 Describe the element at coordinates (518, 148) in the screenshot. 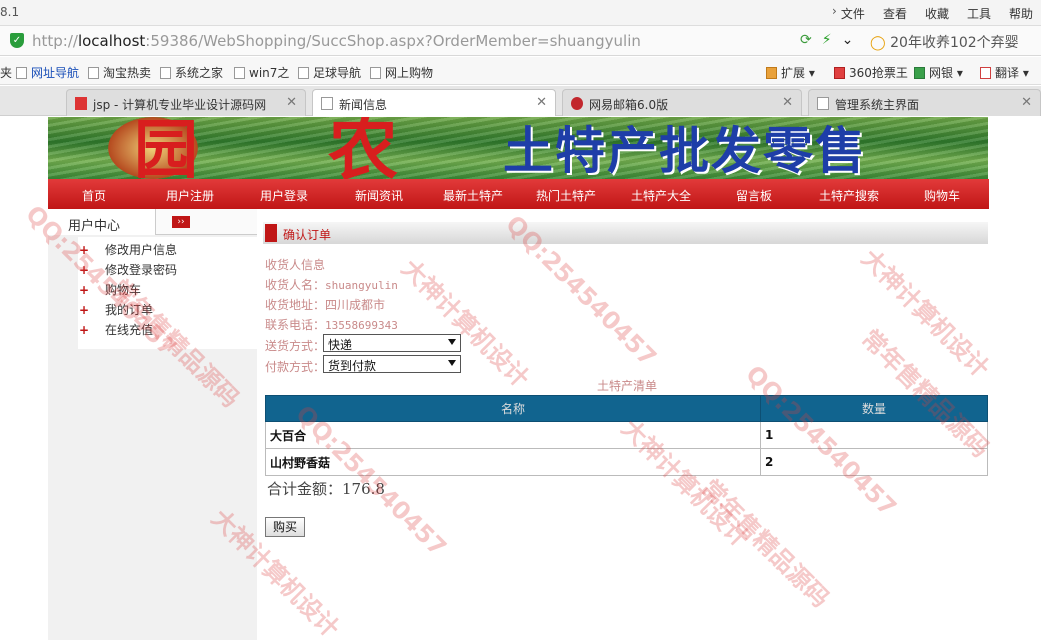

I see `site-banner: 园 农 土特产批发零售` at that location.